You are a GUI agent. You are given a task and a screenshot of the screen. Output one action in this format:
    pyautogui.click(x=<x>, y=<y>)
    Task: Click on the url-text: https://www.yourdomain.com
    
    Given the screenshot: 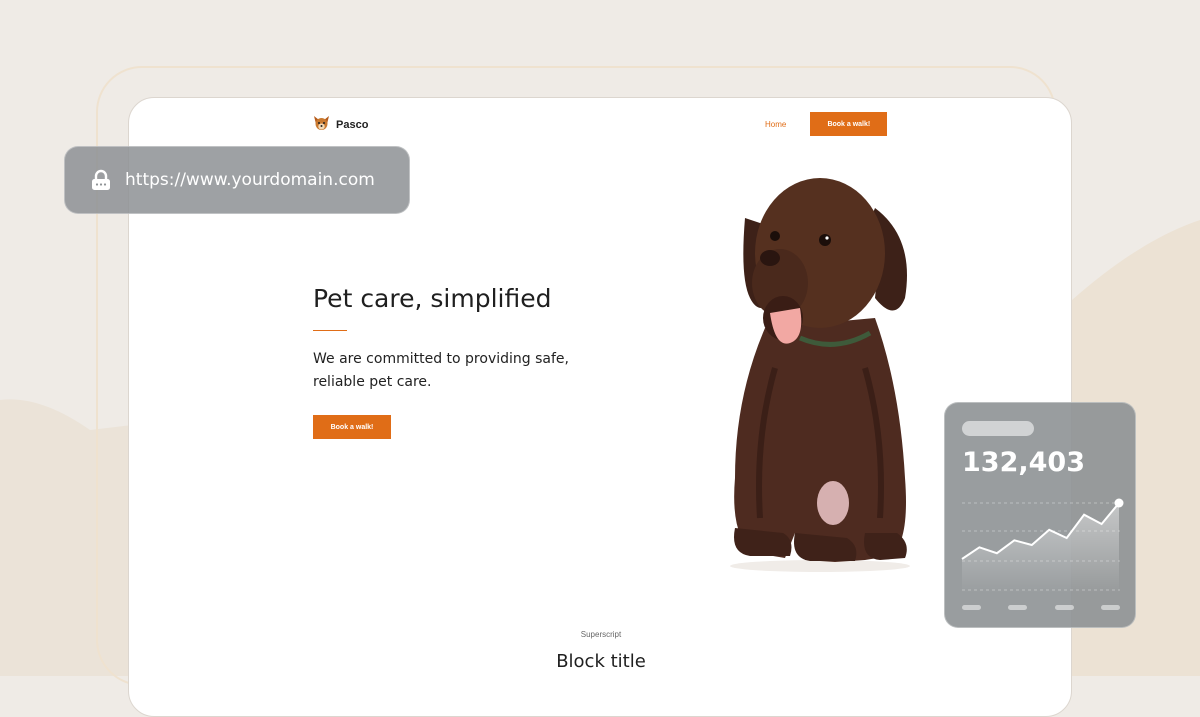 What is the action you would take?
    pyautogui.click(x=250, y=180)
    